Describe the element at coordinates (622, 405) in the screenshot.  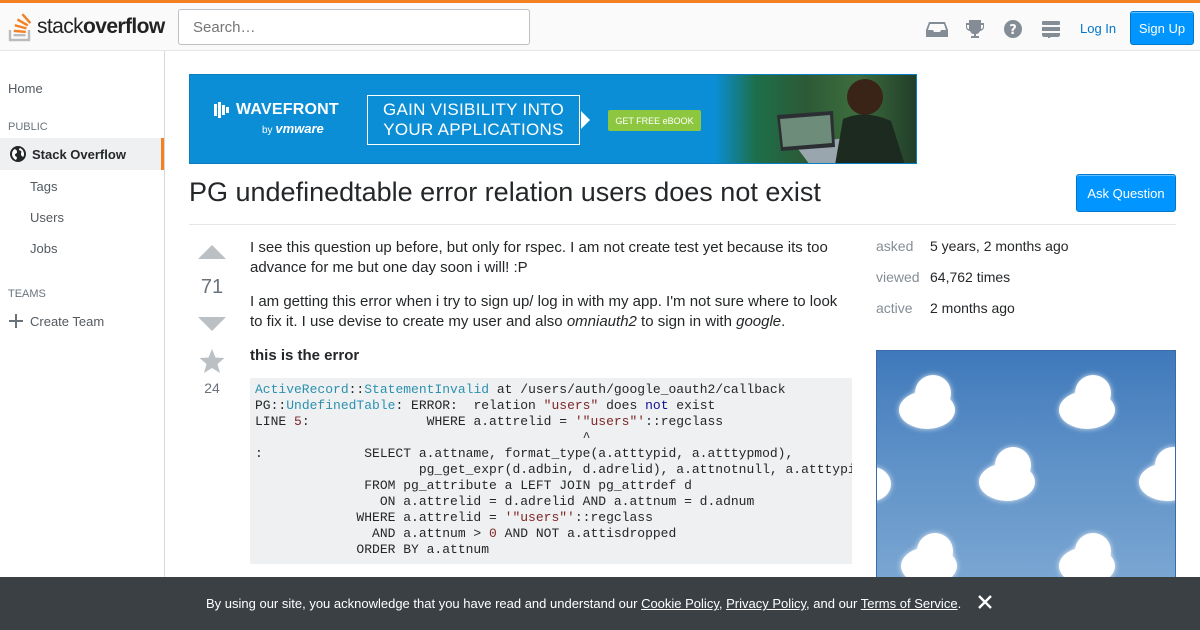
I see `code-token: does` at that location.